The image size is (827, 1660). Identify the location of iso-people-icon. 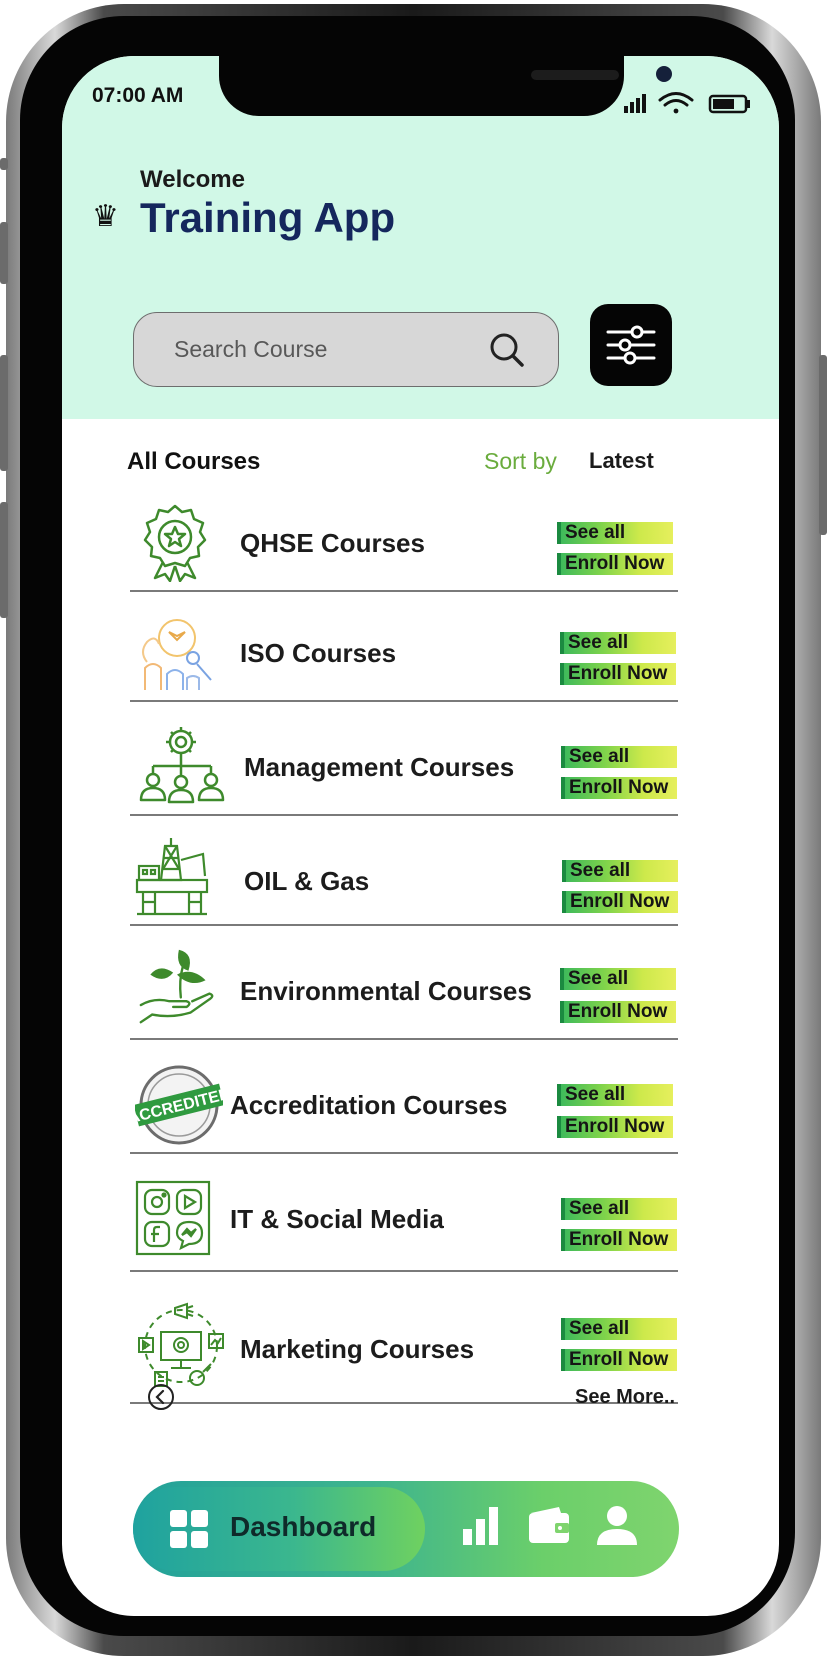
(177, 654).